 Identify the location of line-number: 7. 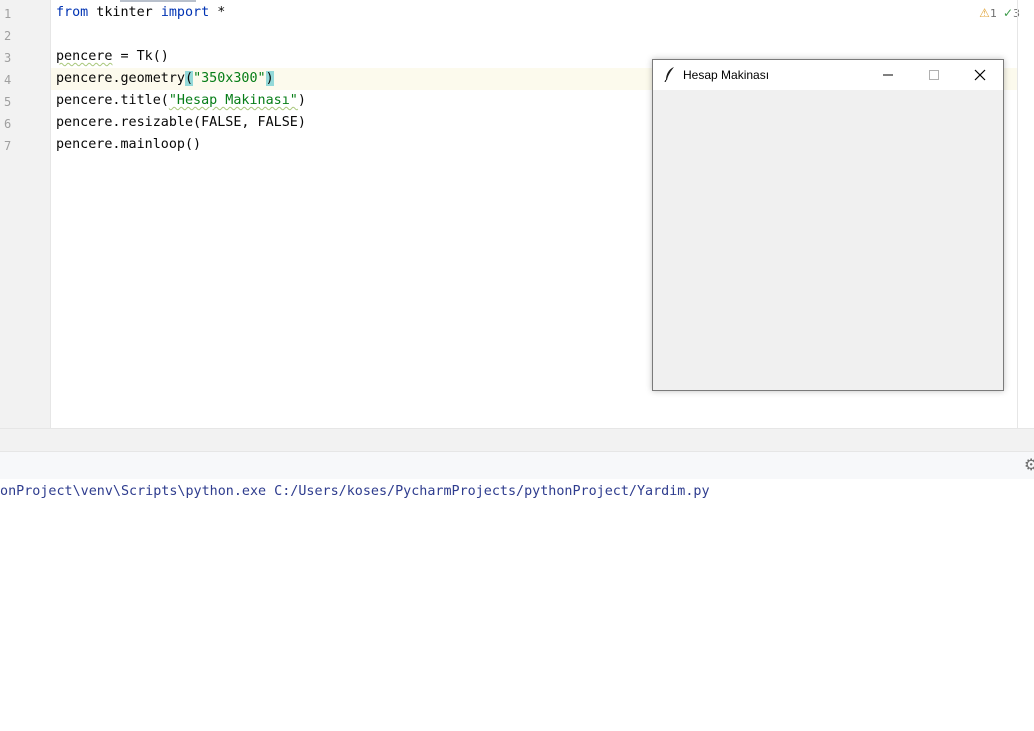
(8, 146).